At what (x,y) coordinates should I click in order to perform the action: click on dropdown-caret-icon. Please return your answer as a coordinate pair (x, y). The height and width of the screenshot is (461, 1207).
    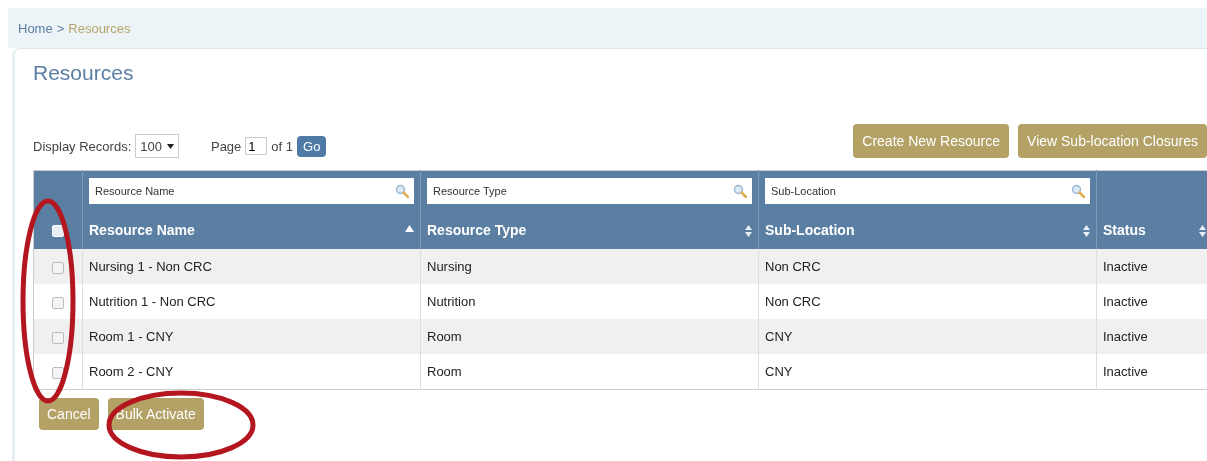
    Looking at the image, I should click on (170, 146).